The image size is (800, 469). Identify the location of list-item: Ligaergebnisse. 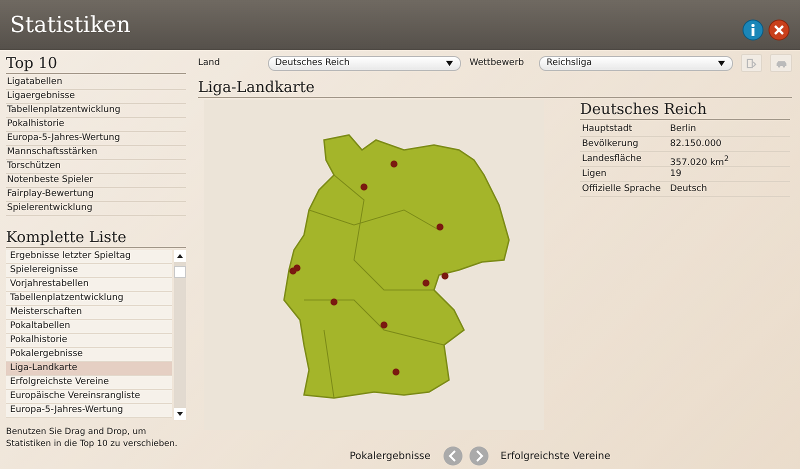
(96, 97).